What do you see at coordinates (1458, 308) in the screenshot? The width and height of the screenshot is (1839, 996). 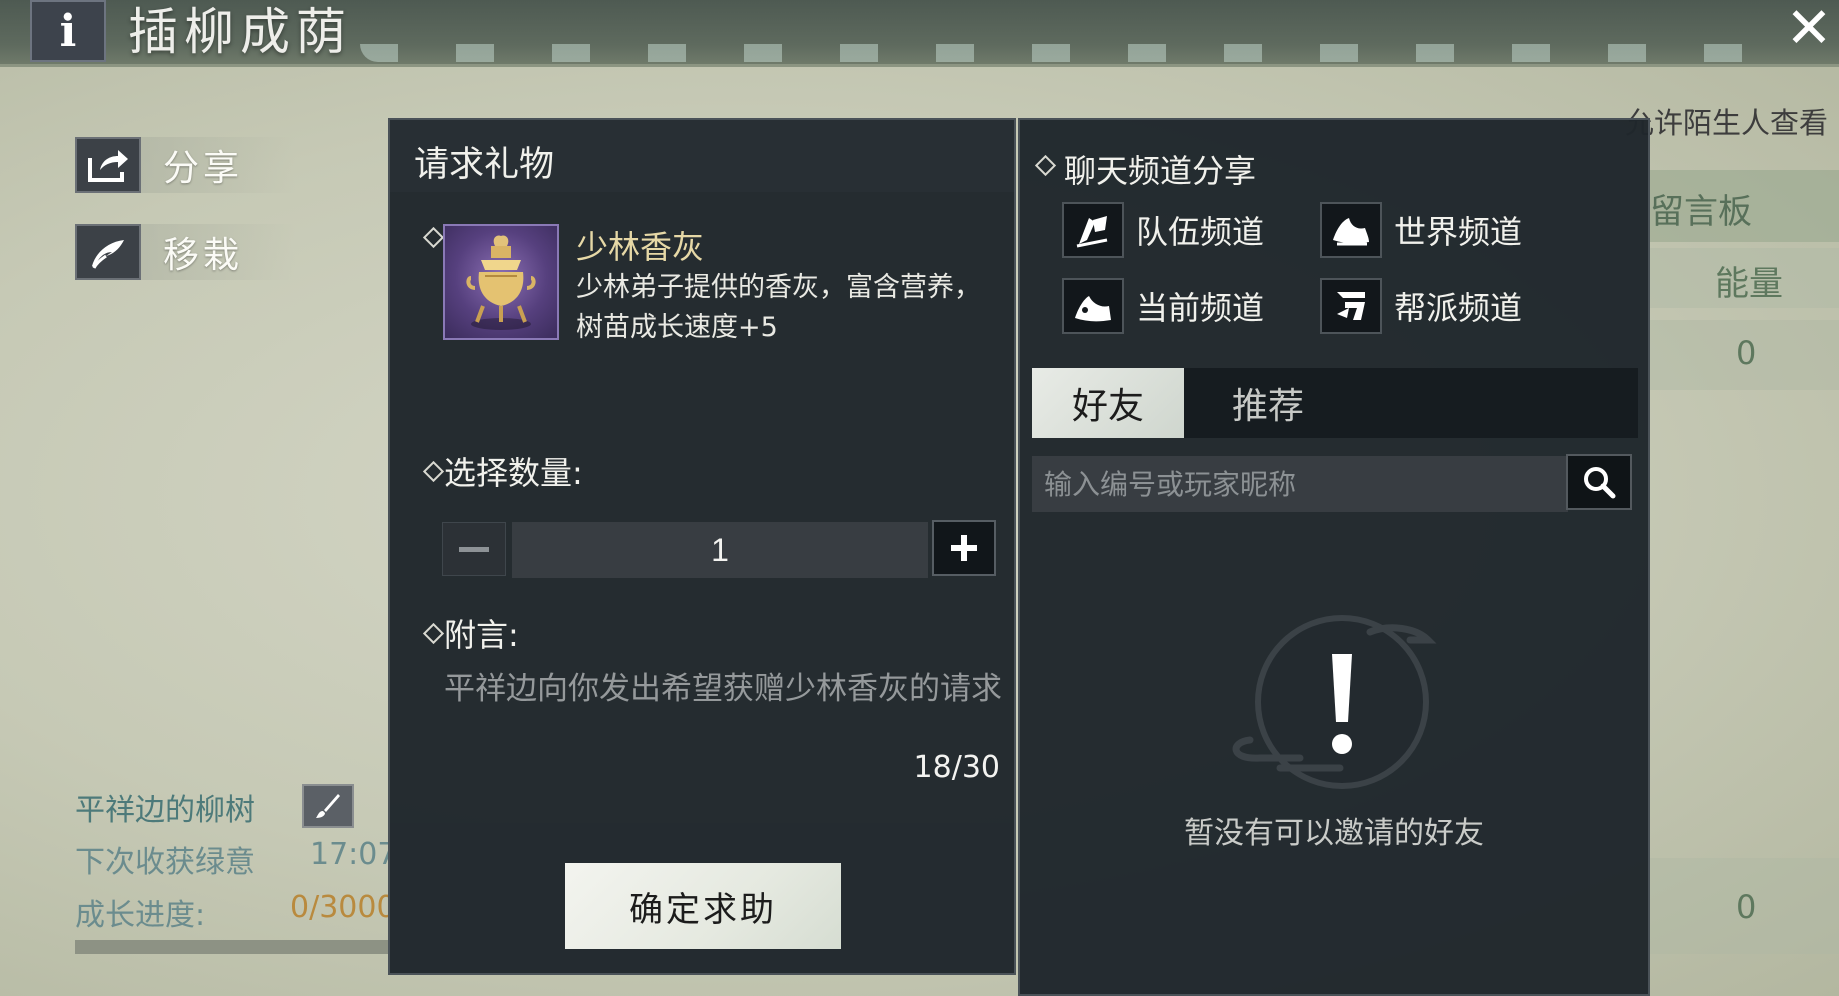 I see `channel-label: 帮派频道` at bounding box center [1458, 308].